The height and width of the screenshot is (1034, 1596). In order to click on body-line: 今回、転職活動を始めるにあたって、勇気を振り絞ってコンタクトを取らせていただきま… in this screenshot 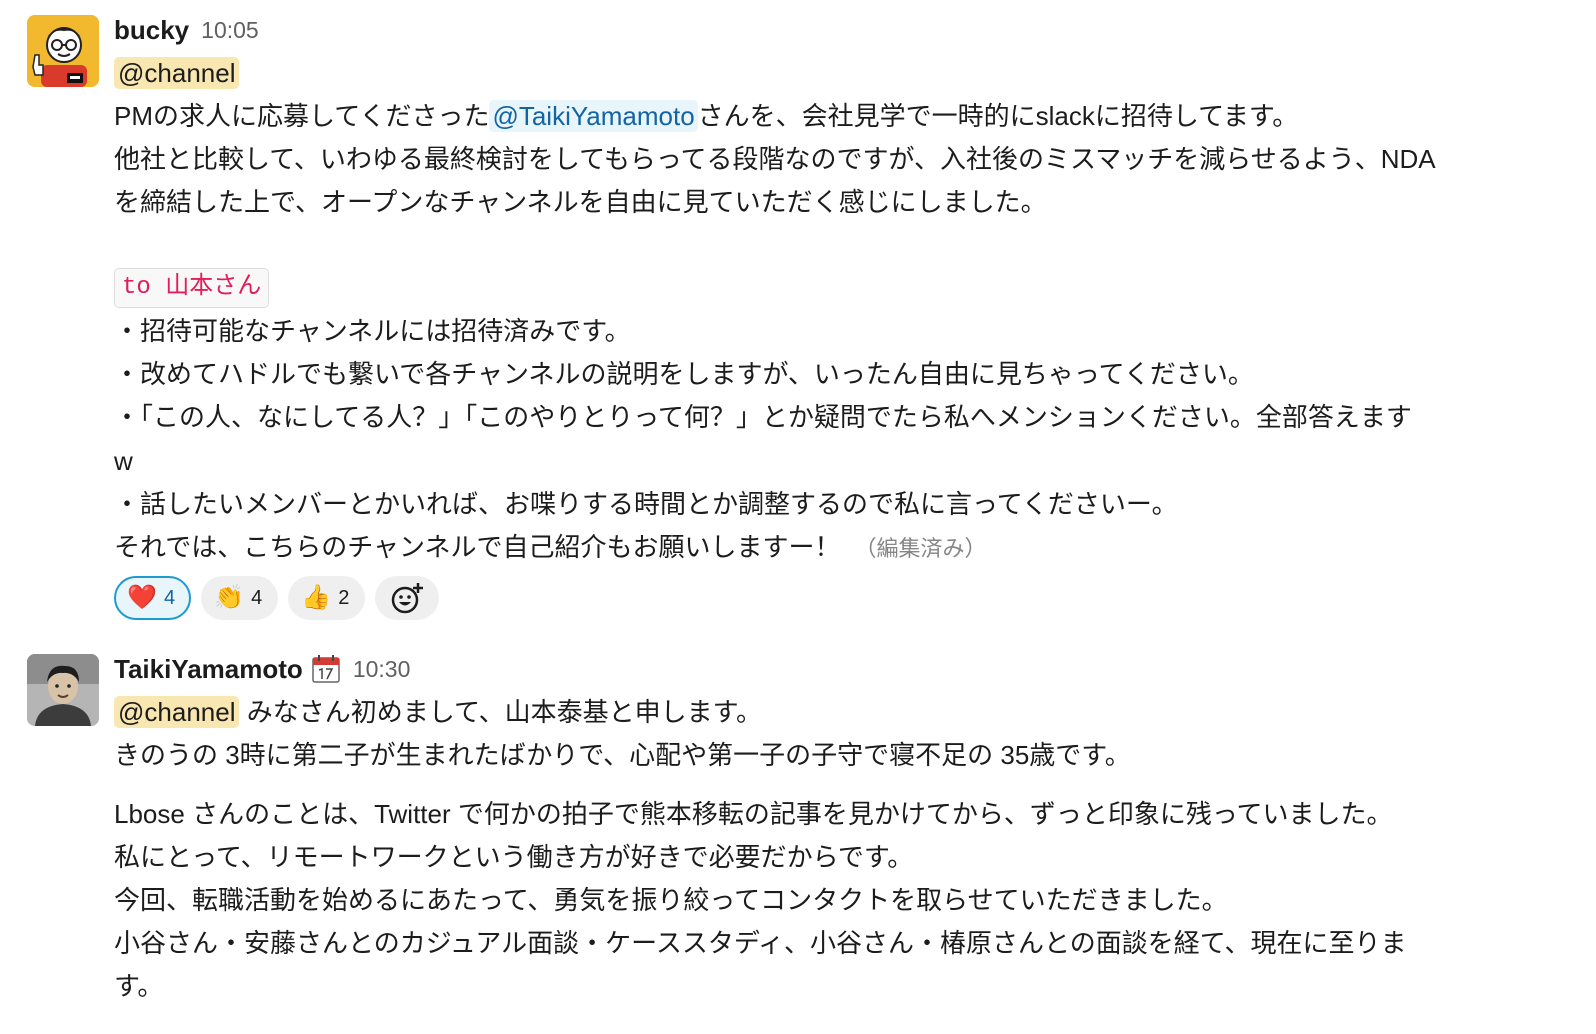, I will do `click(671, 900)`.